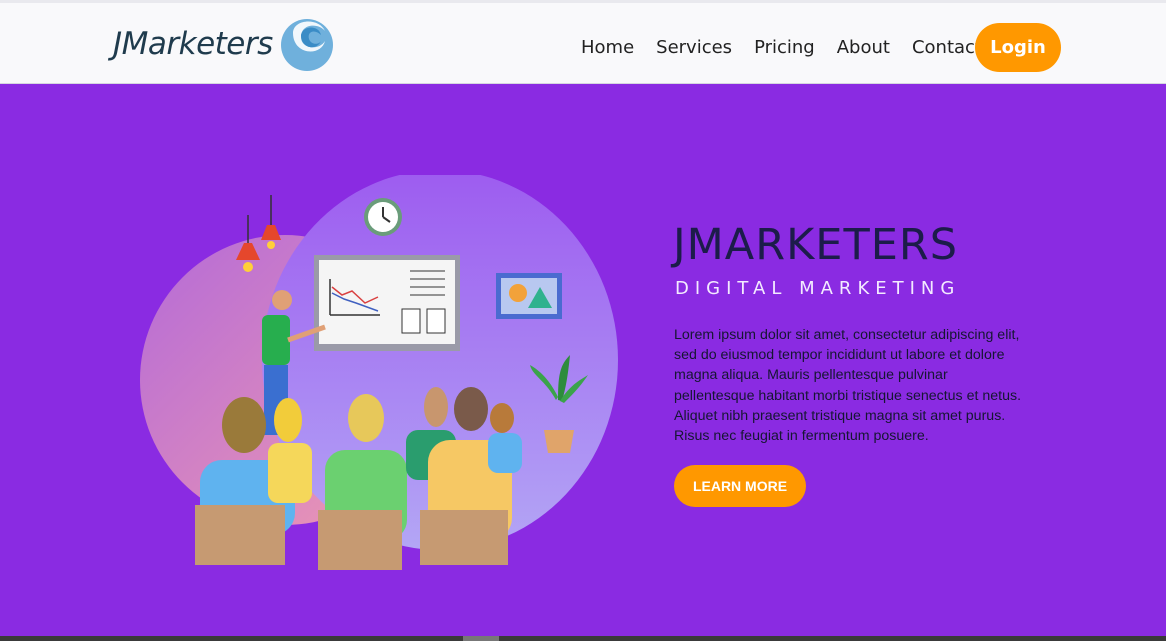  What do you see at coordinates (694, 47) in the screenshot?
I see `nav-services: Services` at bounding box center [694, 47].